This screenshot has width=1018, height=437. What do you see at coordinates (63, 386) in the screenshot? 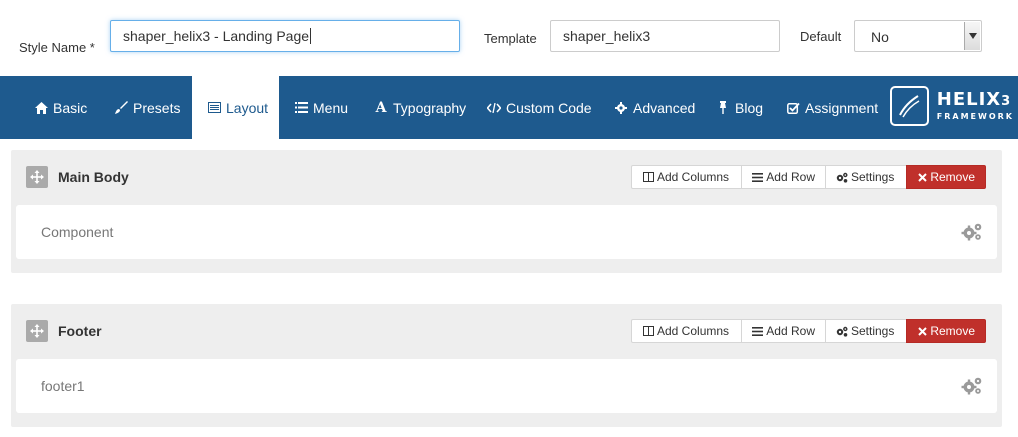
I see `row-label: footer1` at bounding box center [63, 386].